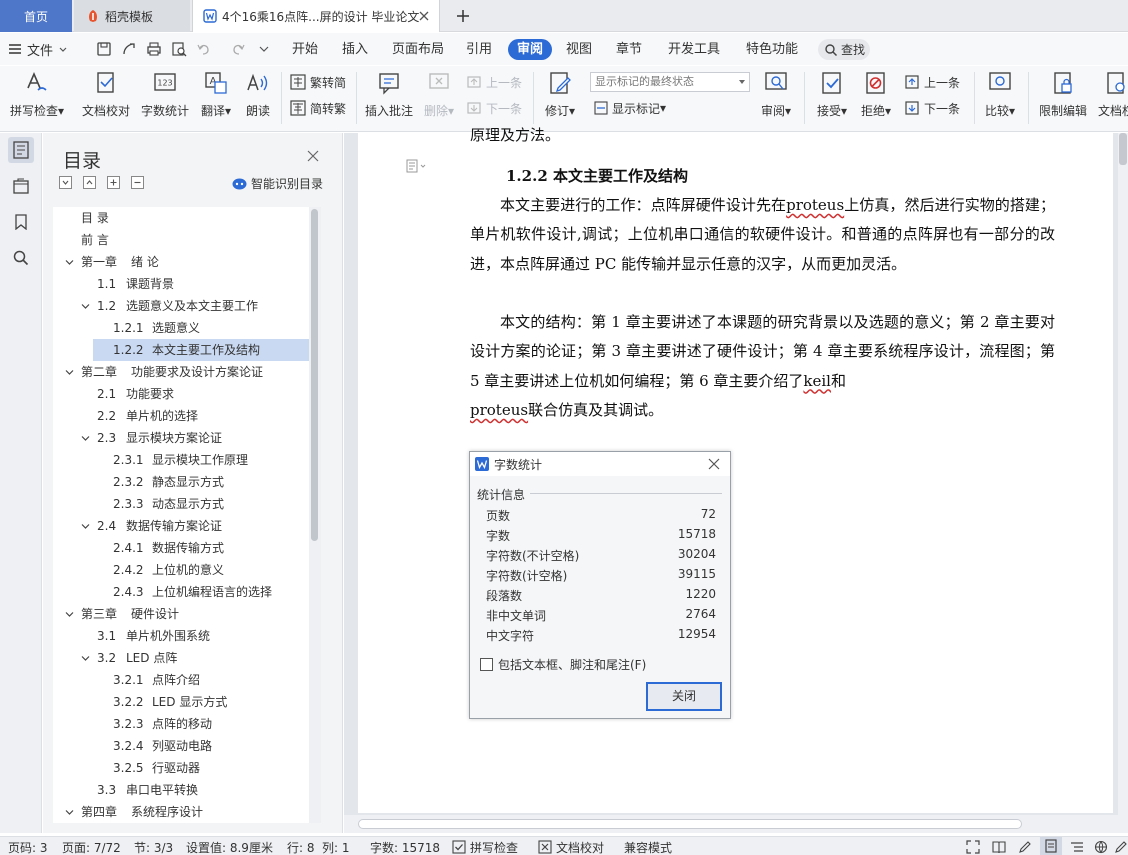  I want to click on toc-pane-button, so click(21, 150).